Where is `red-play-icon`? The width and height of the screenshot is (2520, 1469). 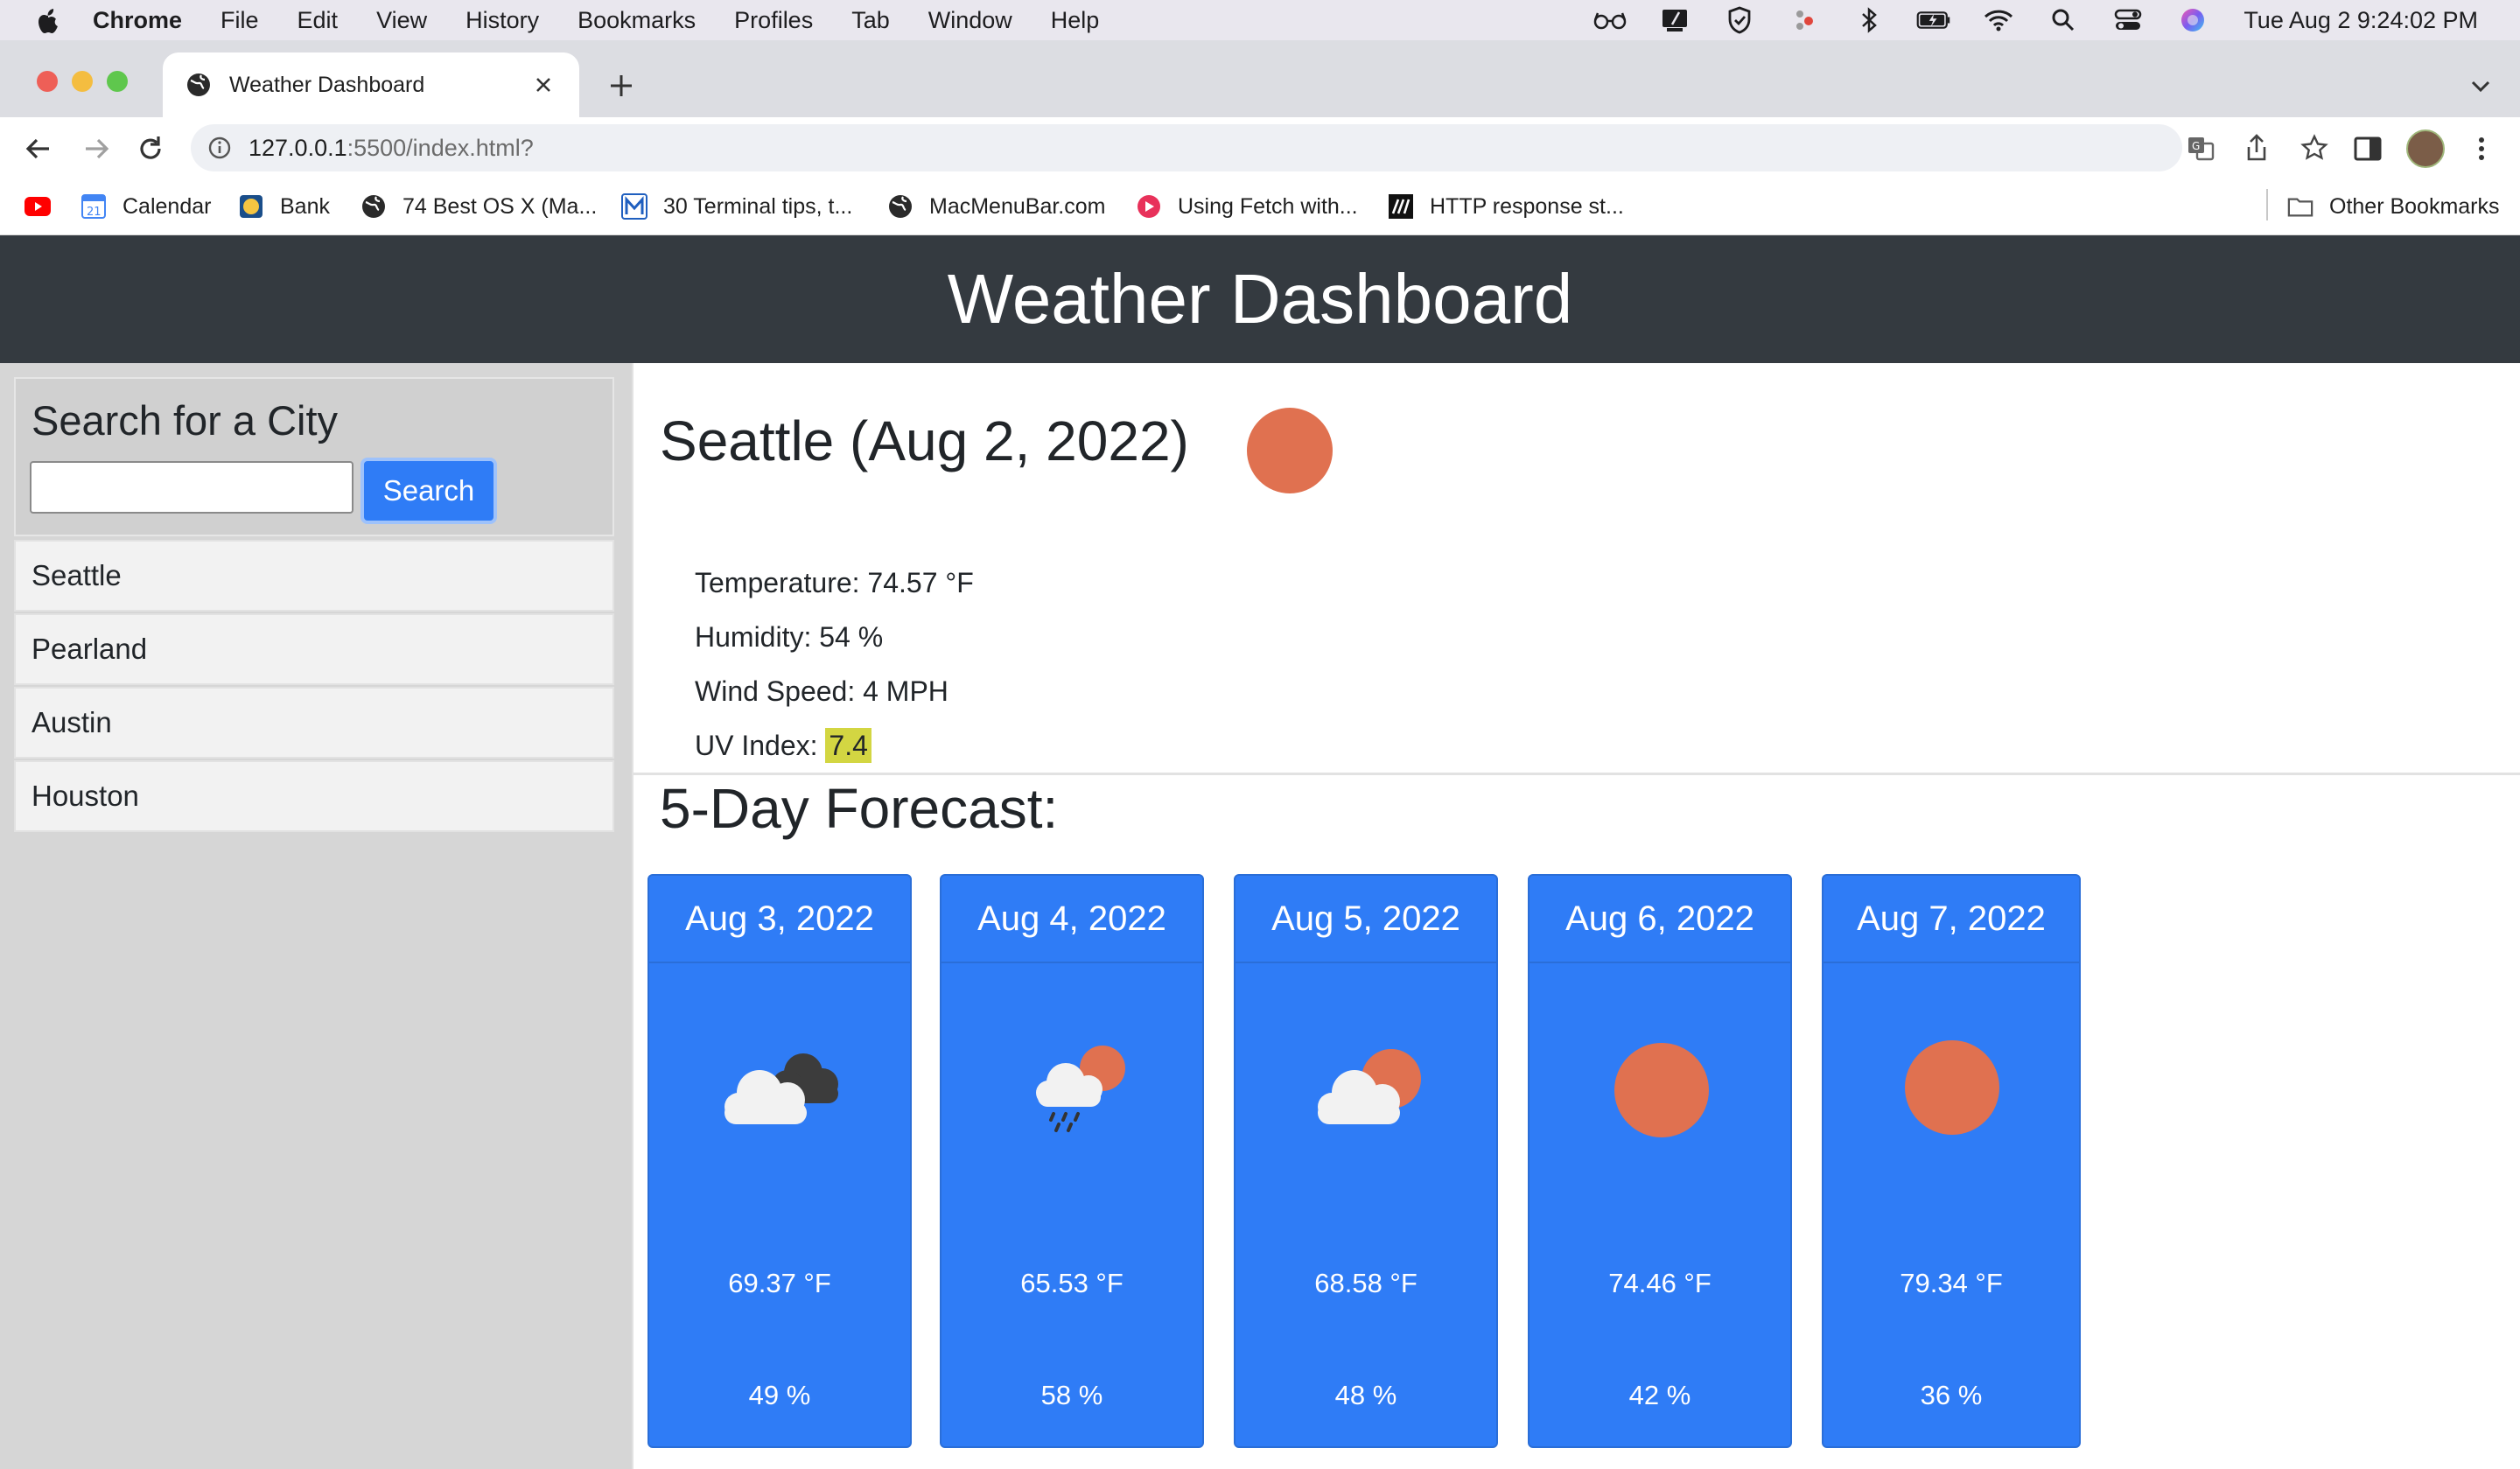
red-play-icon is located at coordinates (1149, 206).